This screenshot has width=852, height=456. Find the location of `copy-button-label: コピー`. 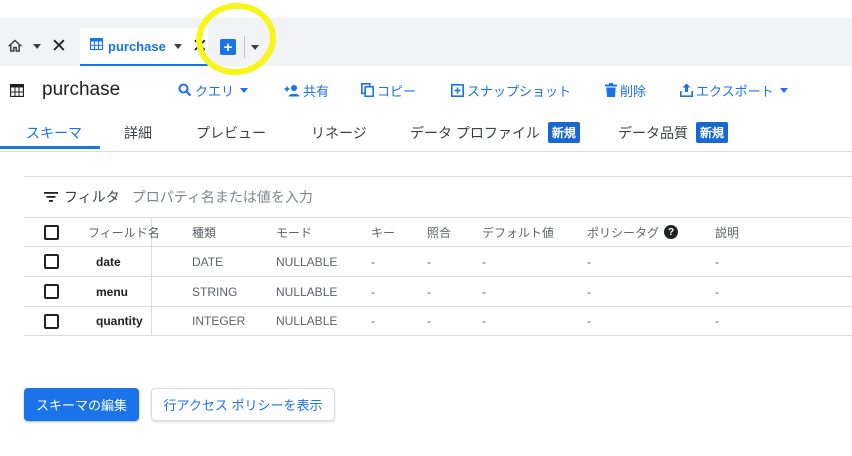

copy-button-label: コピー is located at coordinates (397, 91).